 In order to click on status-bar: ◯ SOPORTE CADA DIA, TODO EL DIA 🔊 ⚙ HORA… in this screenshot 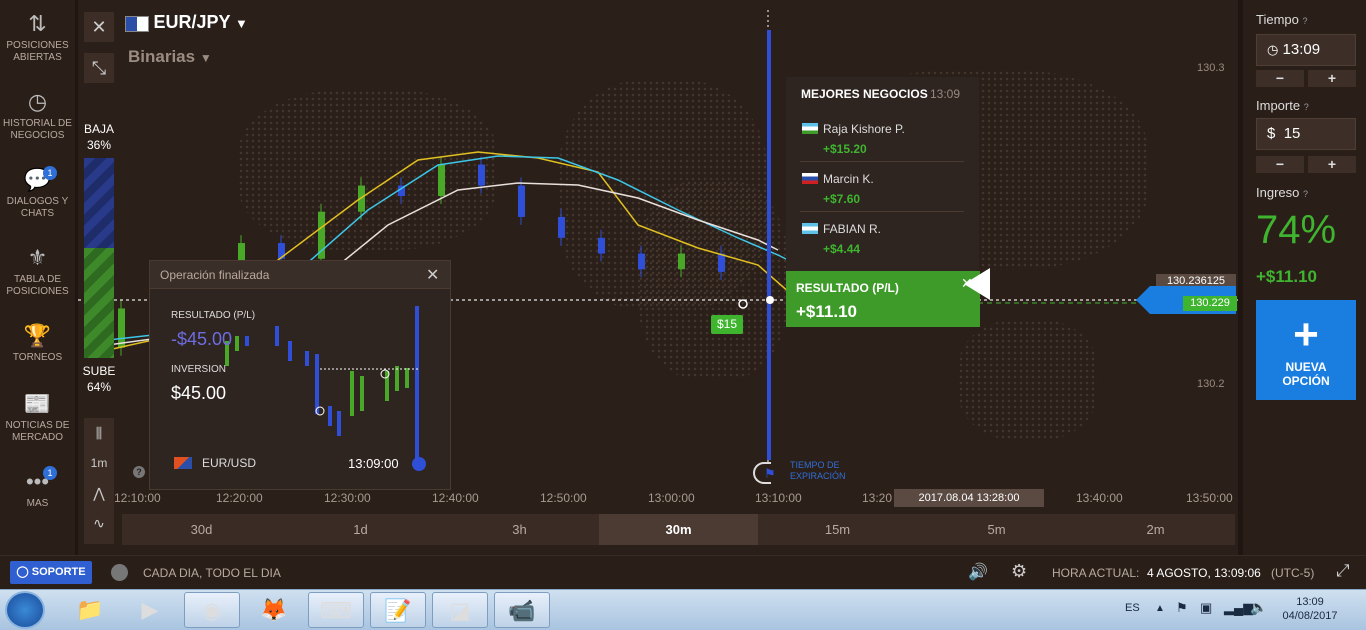, I will do `click(683, 572)`.